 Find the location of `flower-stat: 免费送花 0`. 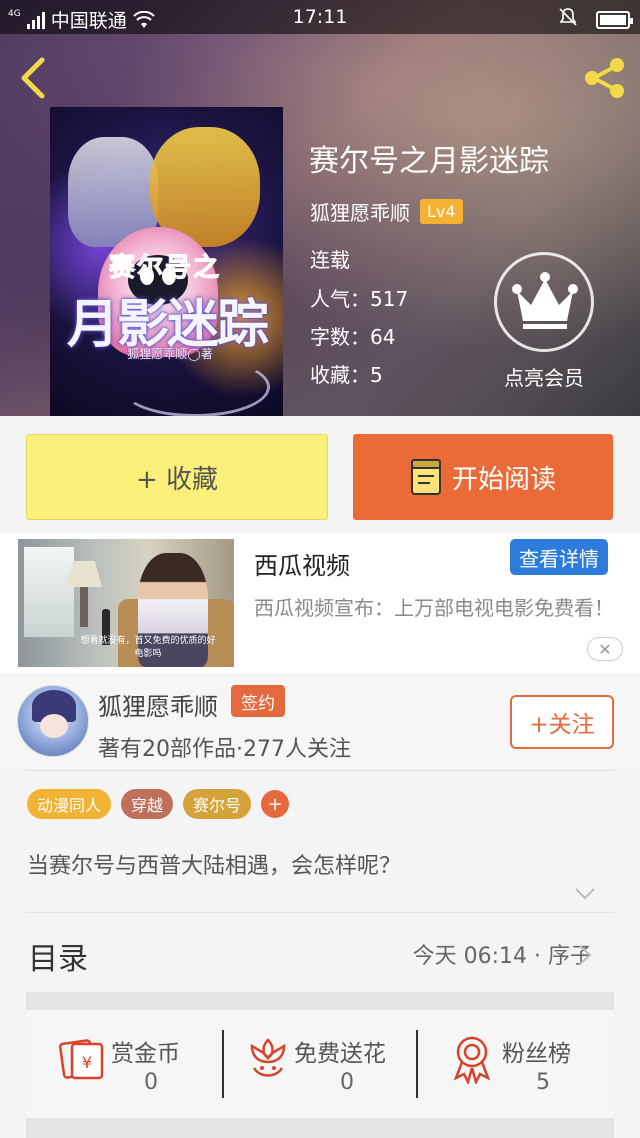

flower-stat: 免费送花 0 is located at coordinates (320, 1064).